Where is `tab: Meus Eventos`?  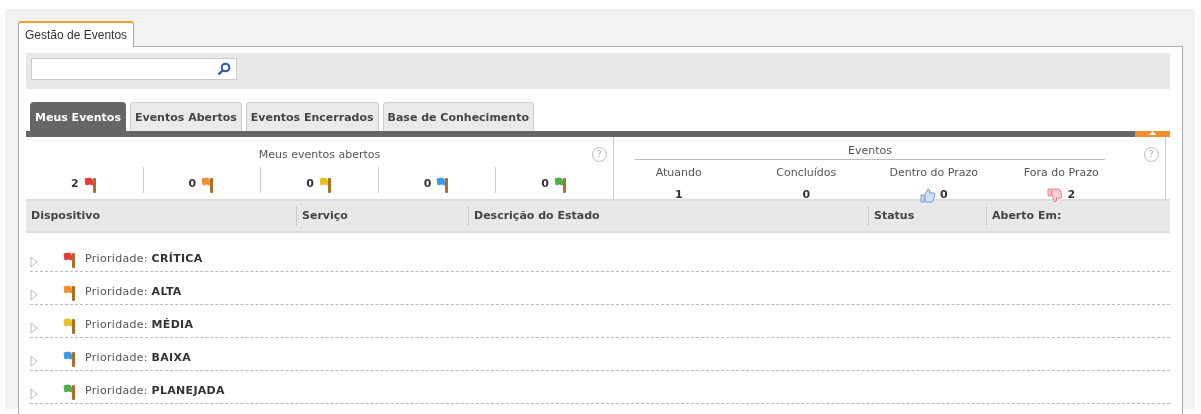 tab: Meus Eventos is located at coordinates (78, 116).